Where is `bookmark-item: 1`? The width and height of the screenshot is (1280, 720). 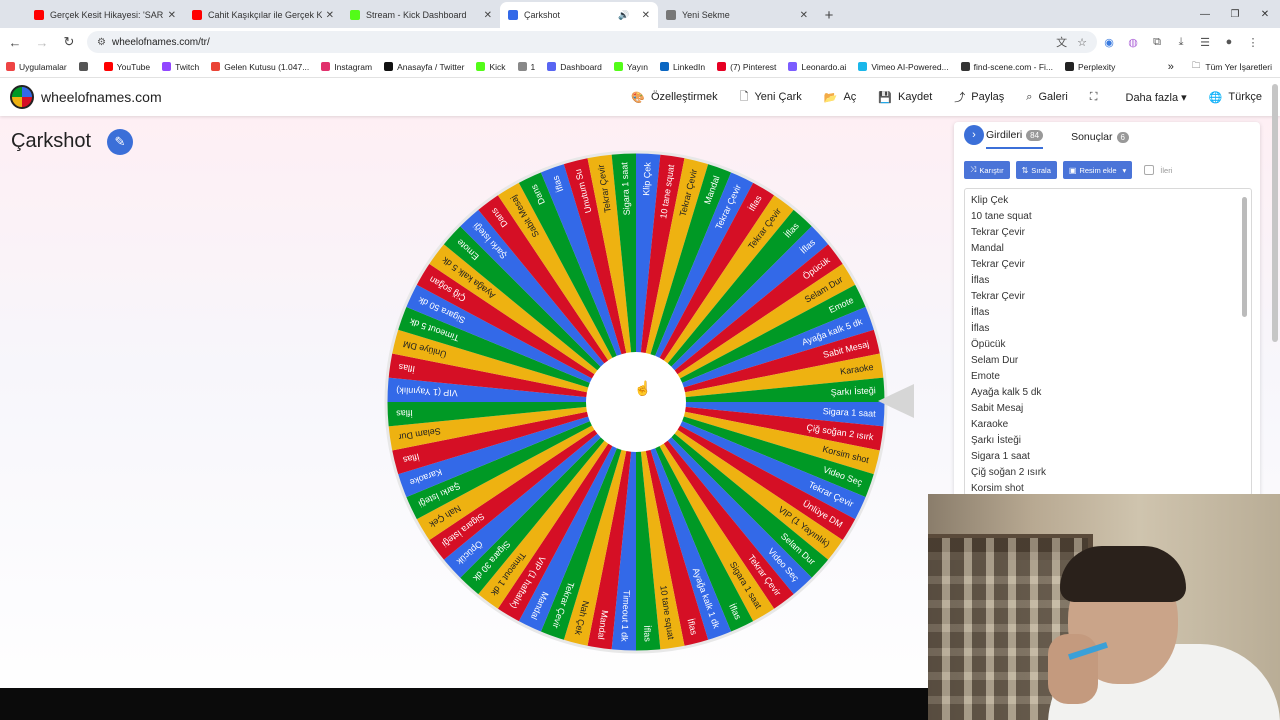
bookmark-item: 1 is located at coordinates (526, 66).